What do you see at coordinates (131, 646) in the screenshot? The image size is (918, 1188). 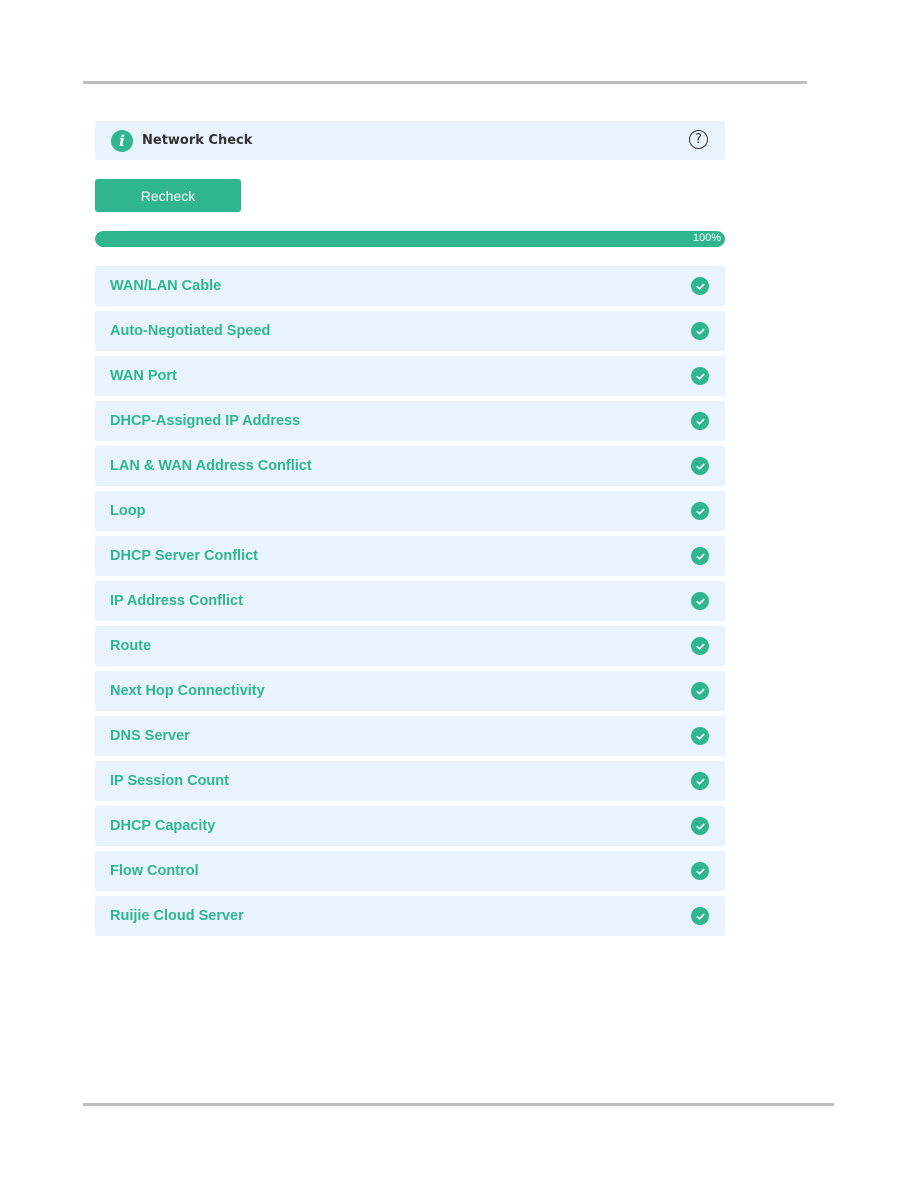 I see `check-item-label: Route` at bounding box center [131, 646].